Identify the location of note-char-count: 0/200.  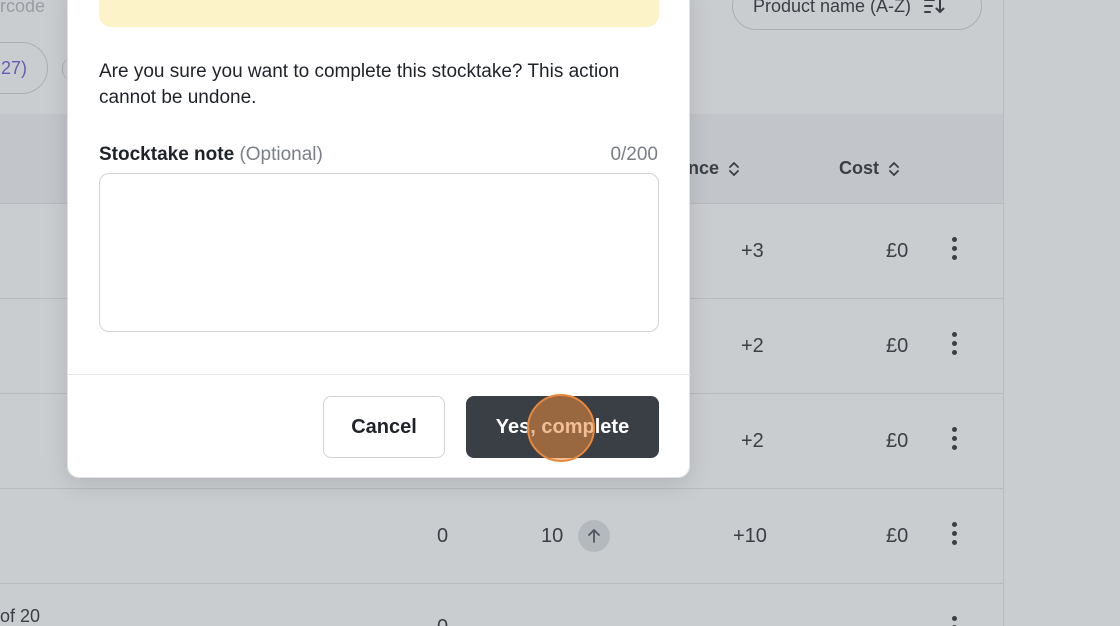
(634, 154).